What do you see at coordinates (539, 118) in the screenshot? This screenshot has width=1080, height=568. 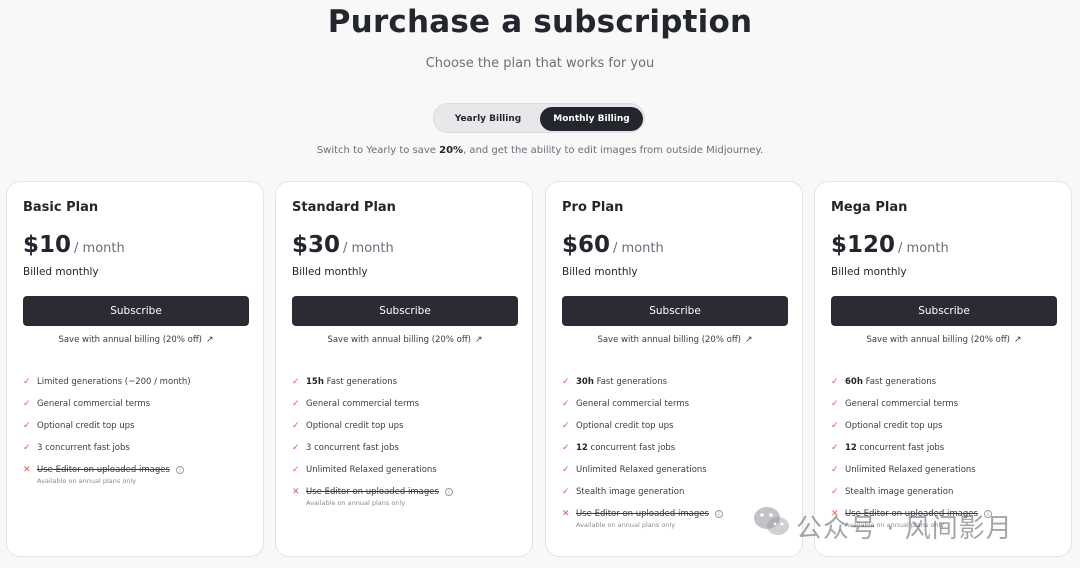 I see `billing-toggle: Yearly Billing Monthly Billing` at bounding box center [539, 118].